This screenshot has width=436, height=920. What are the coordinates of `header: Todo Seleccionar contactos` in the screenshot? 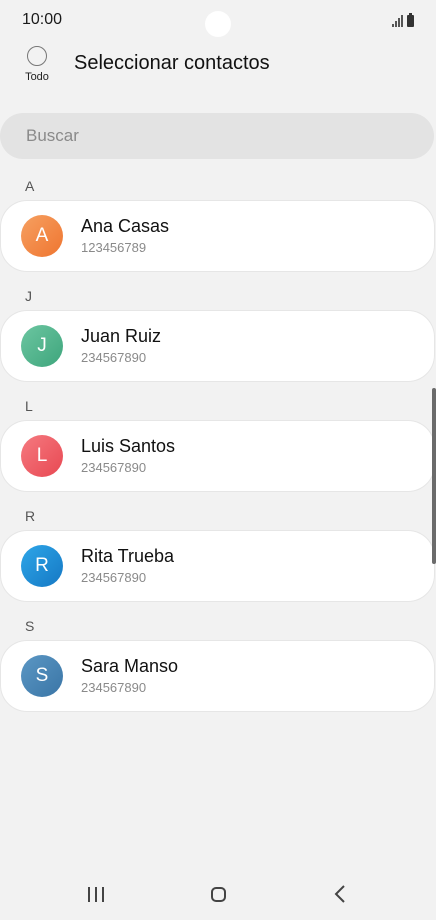 It's located at (218, 74).